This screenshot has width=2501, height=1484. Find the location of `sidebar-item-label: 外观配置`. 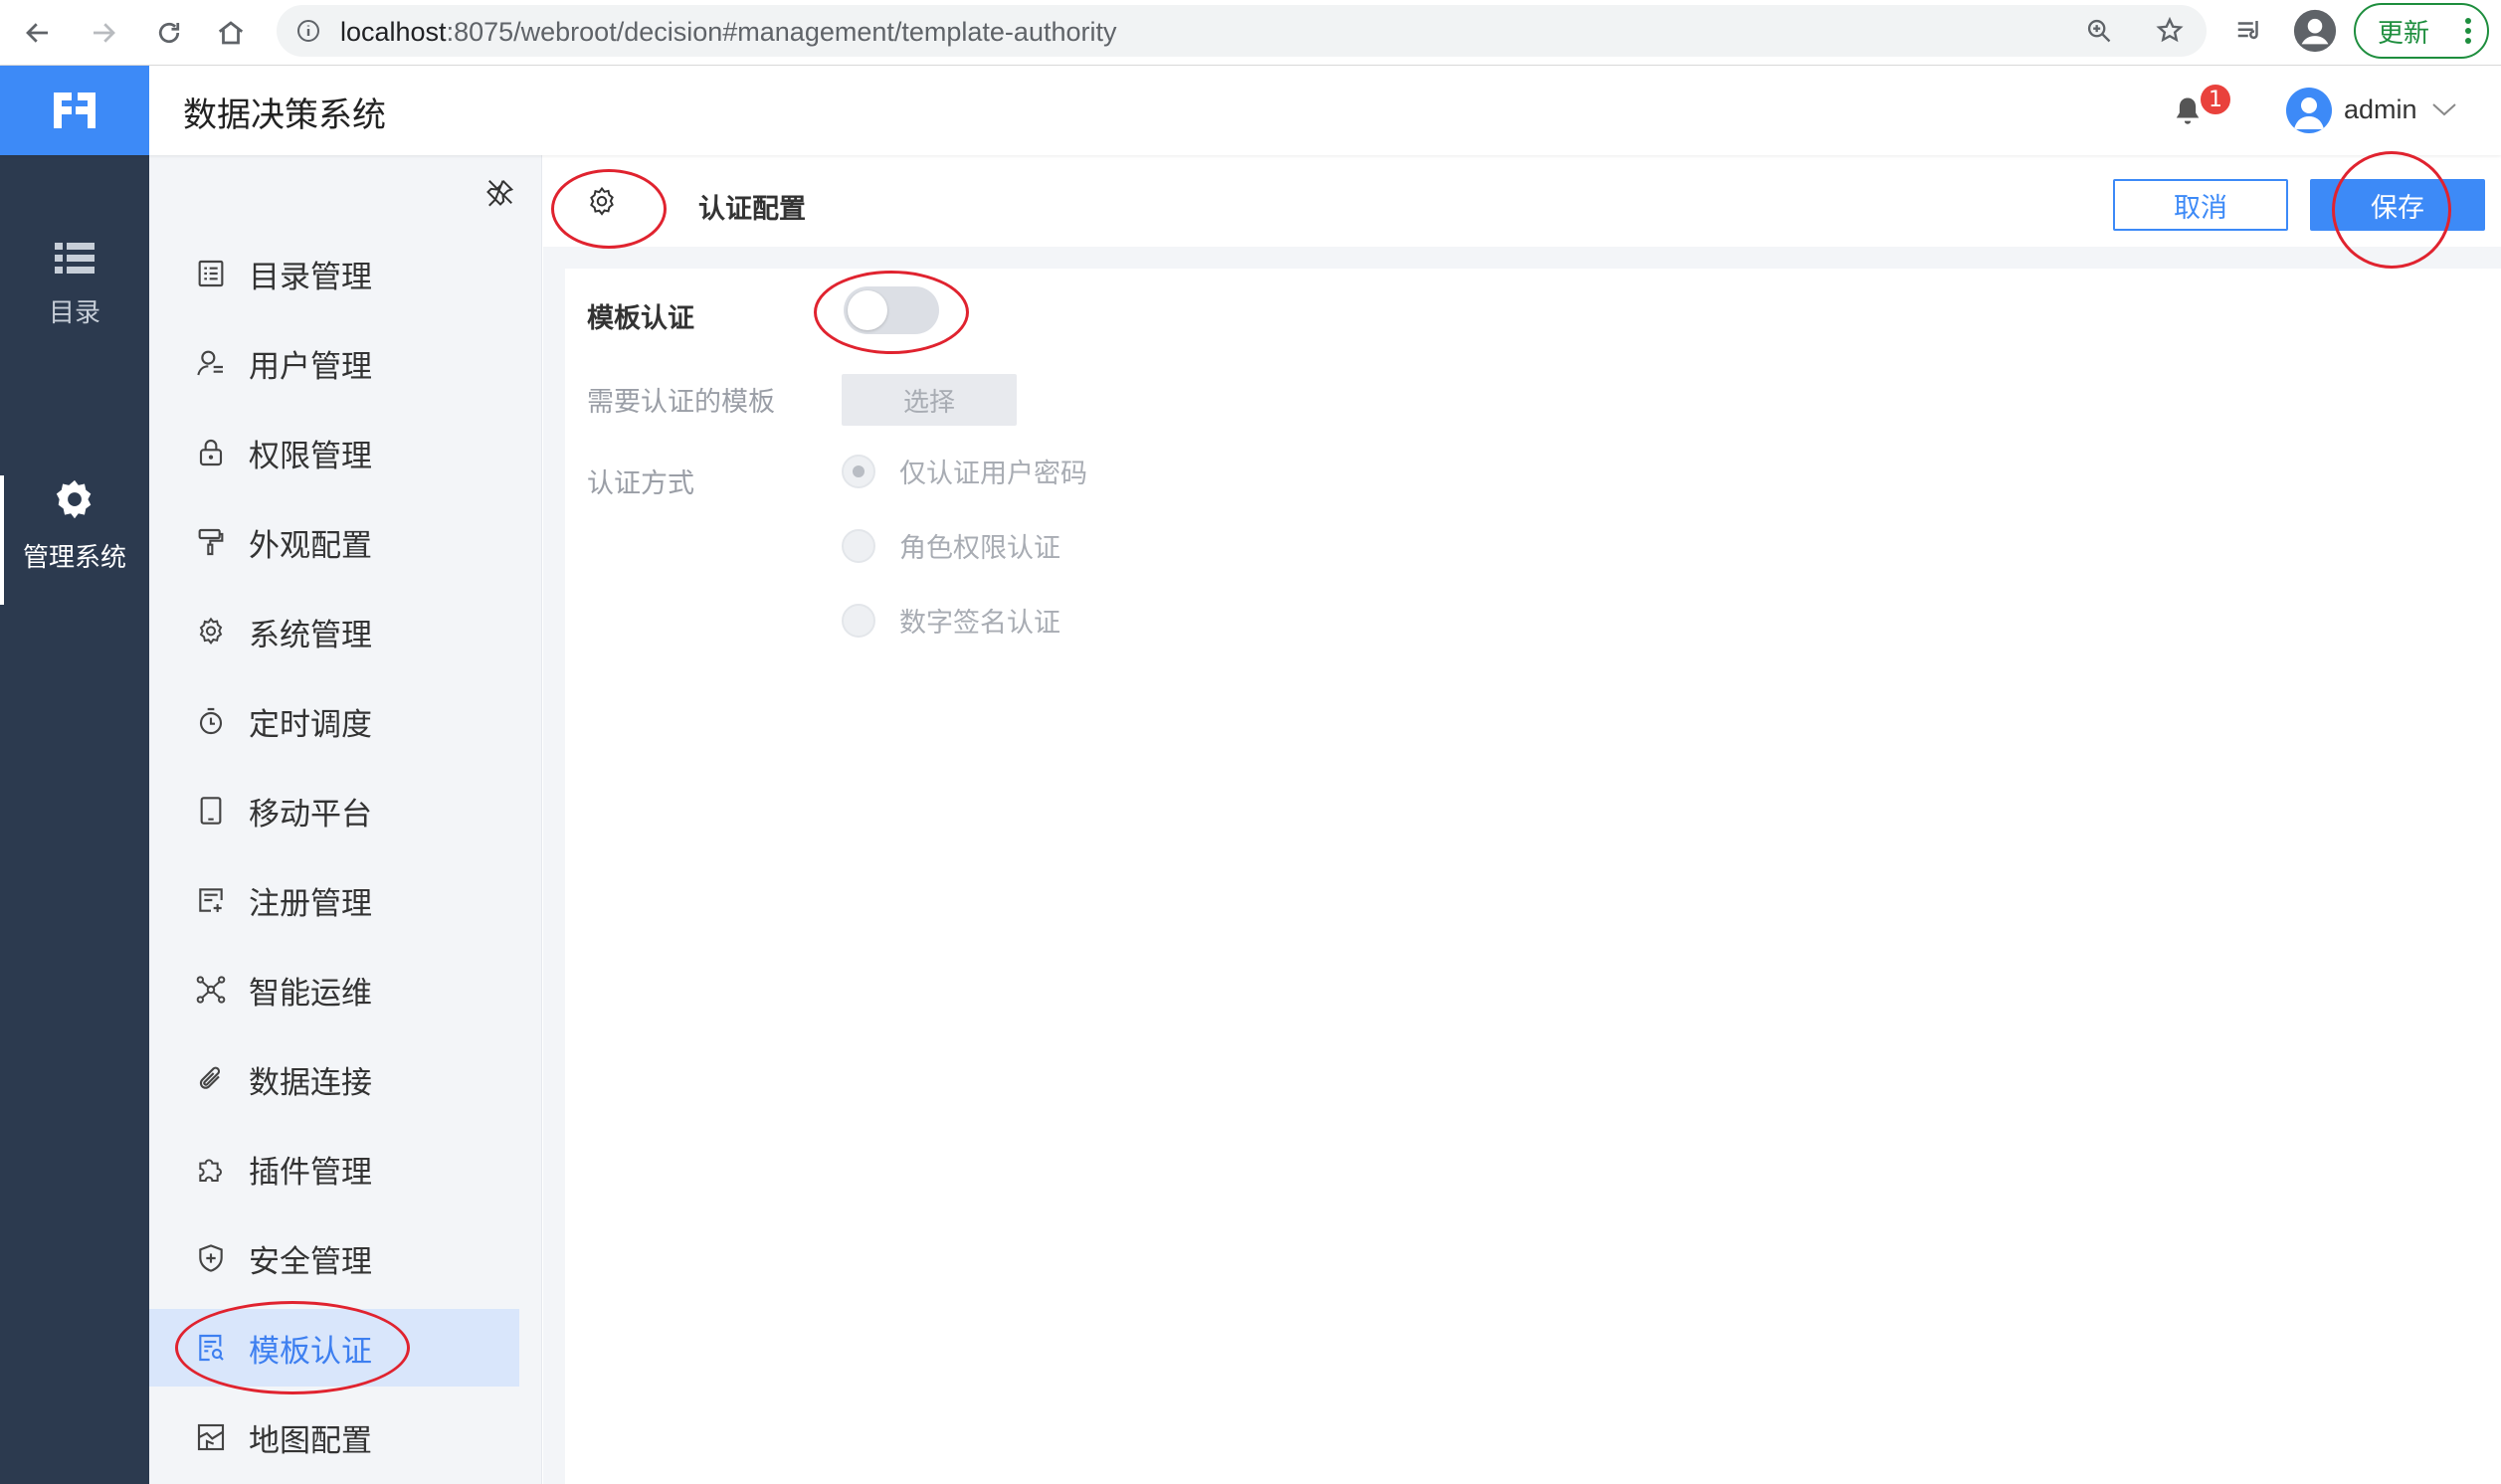

sidebar-item-label: 外观配置 is located at coordinates (310, 545).